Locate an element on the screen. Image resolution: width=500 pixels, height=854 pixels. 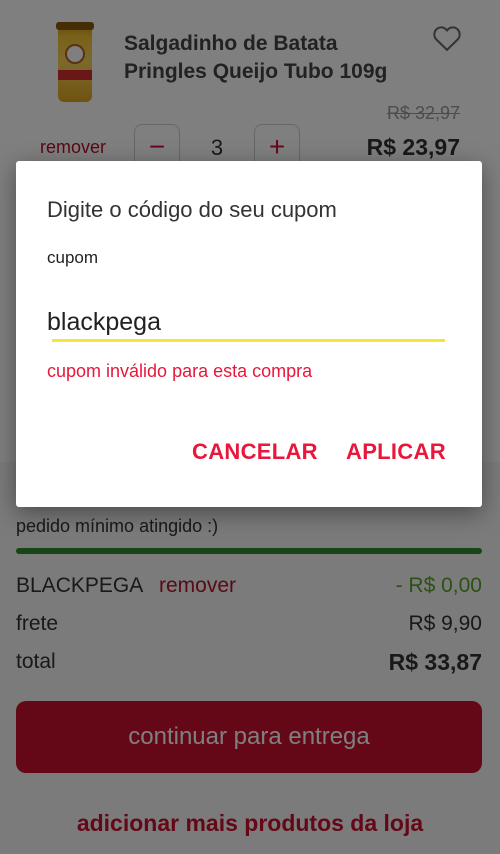
coupon-error-message: cupom inválido para esta compra is located at coordinates (180, 371).